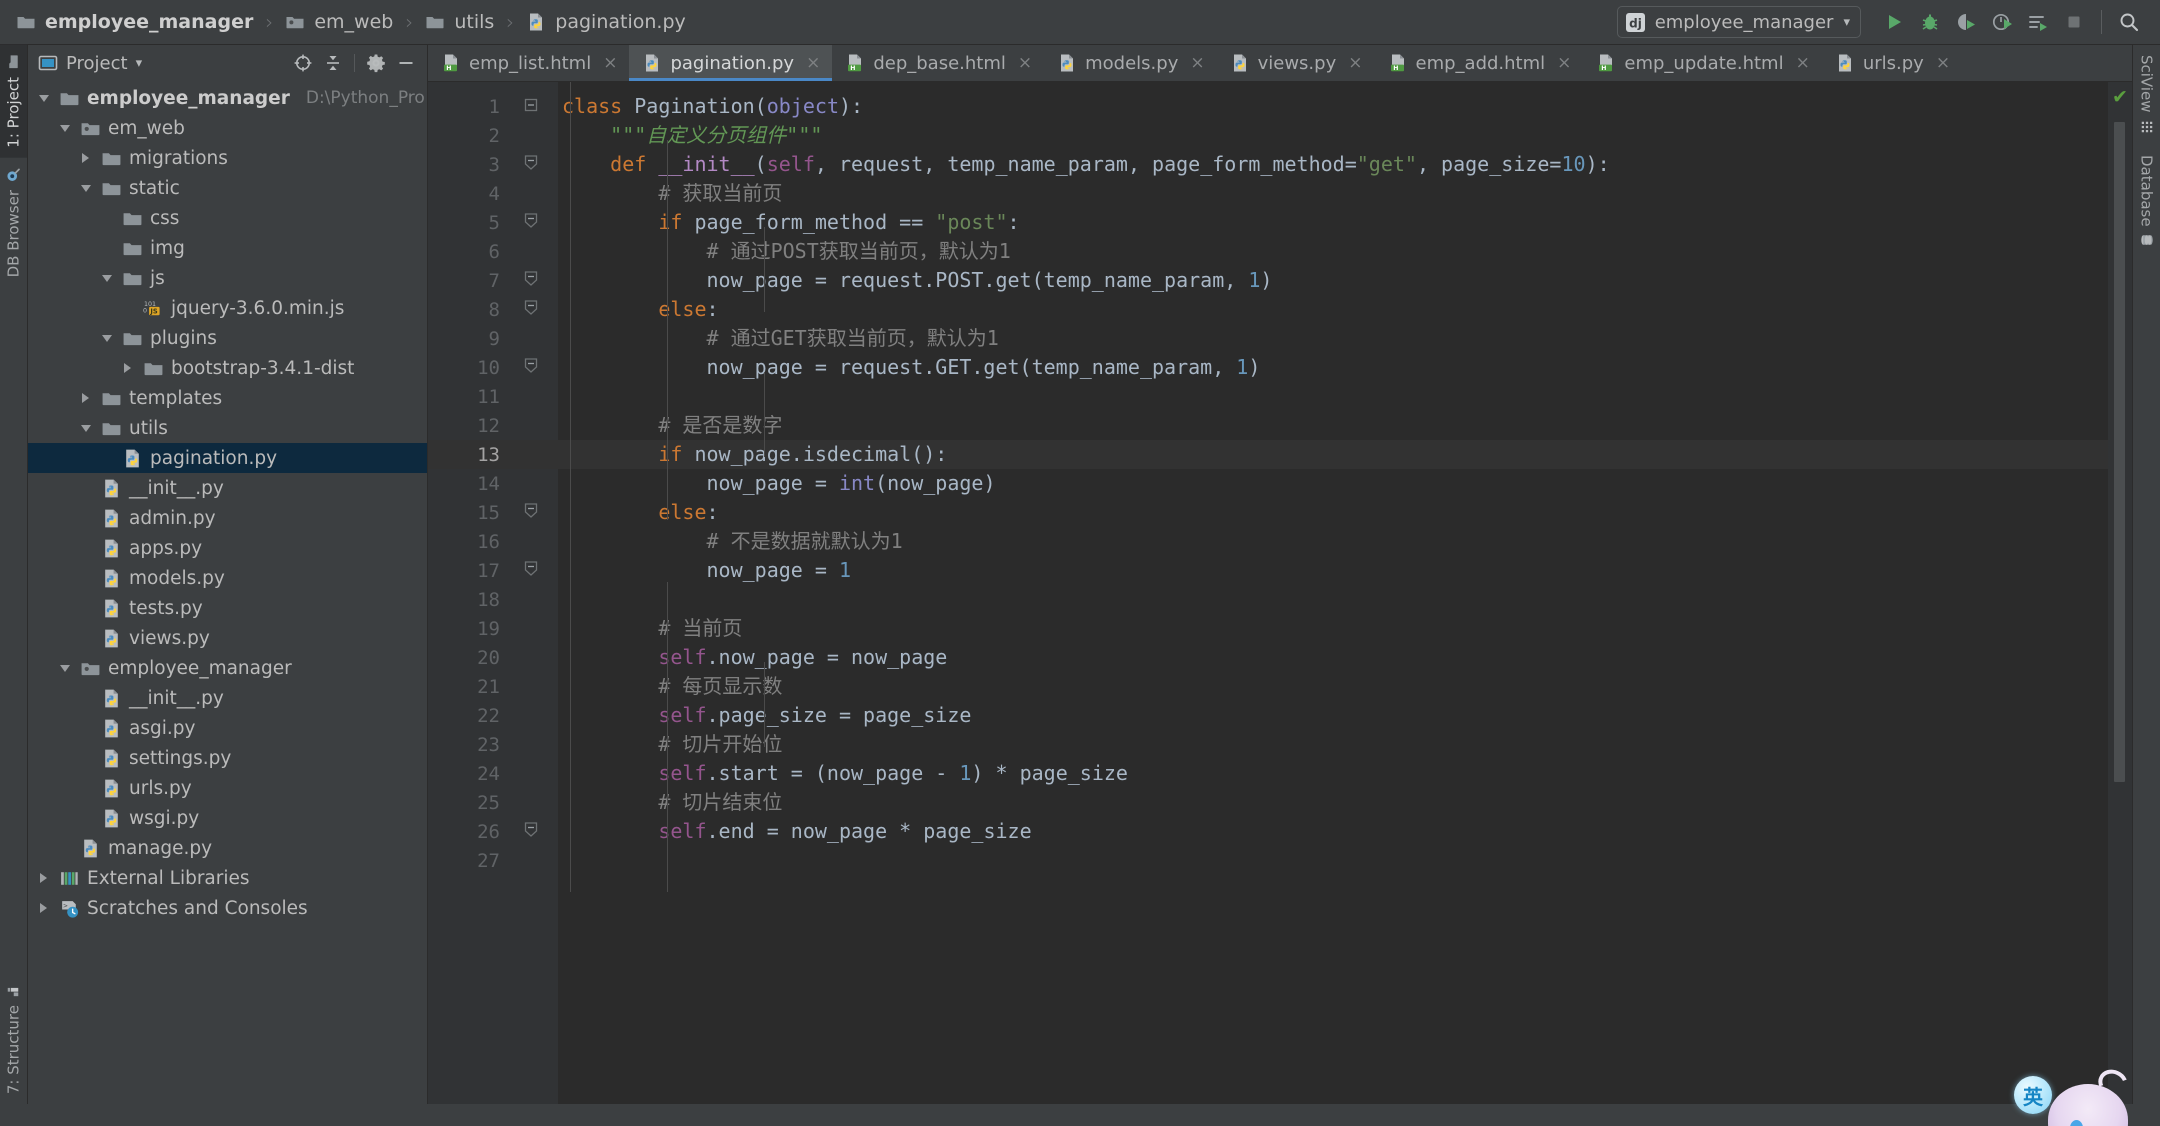  Describe the element at coordinates (227, 848) in the screenshot. I see `tree-item: manage.py` at that location.